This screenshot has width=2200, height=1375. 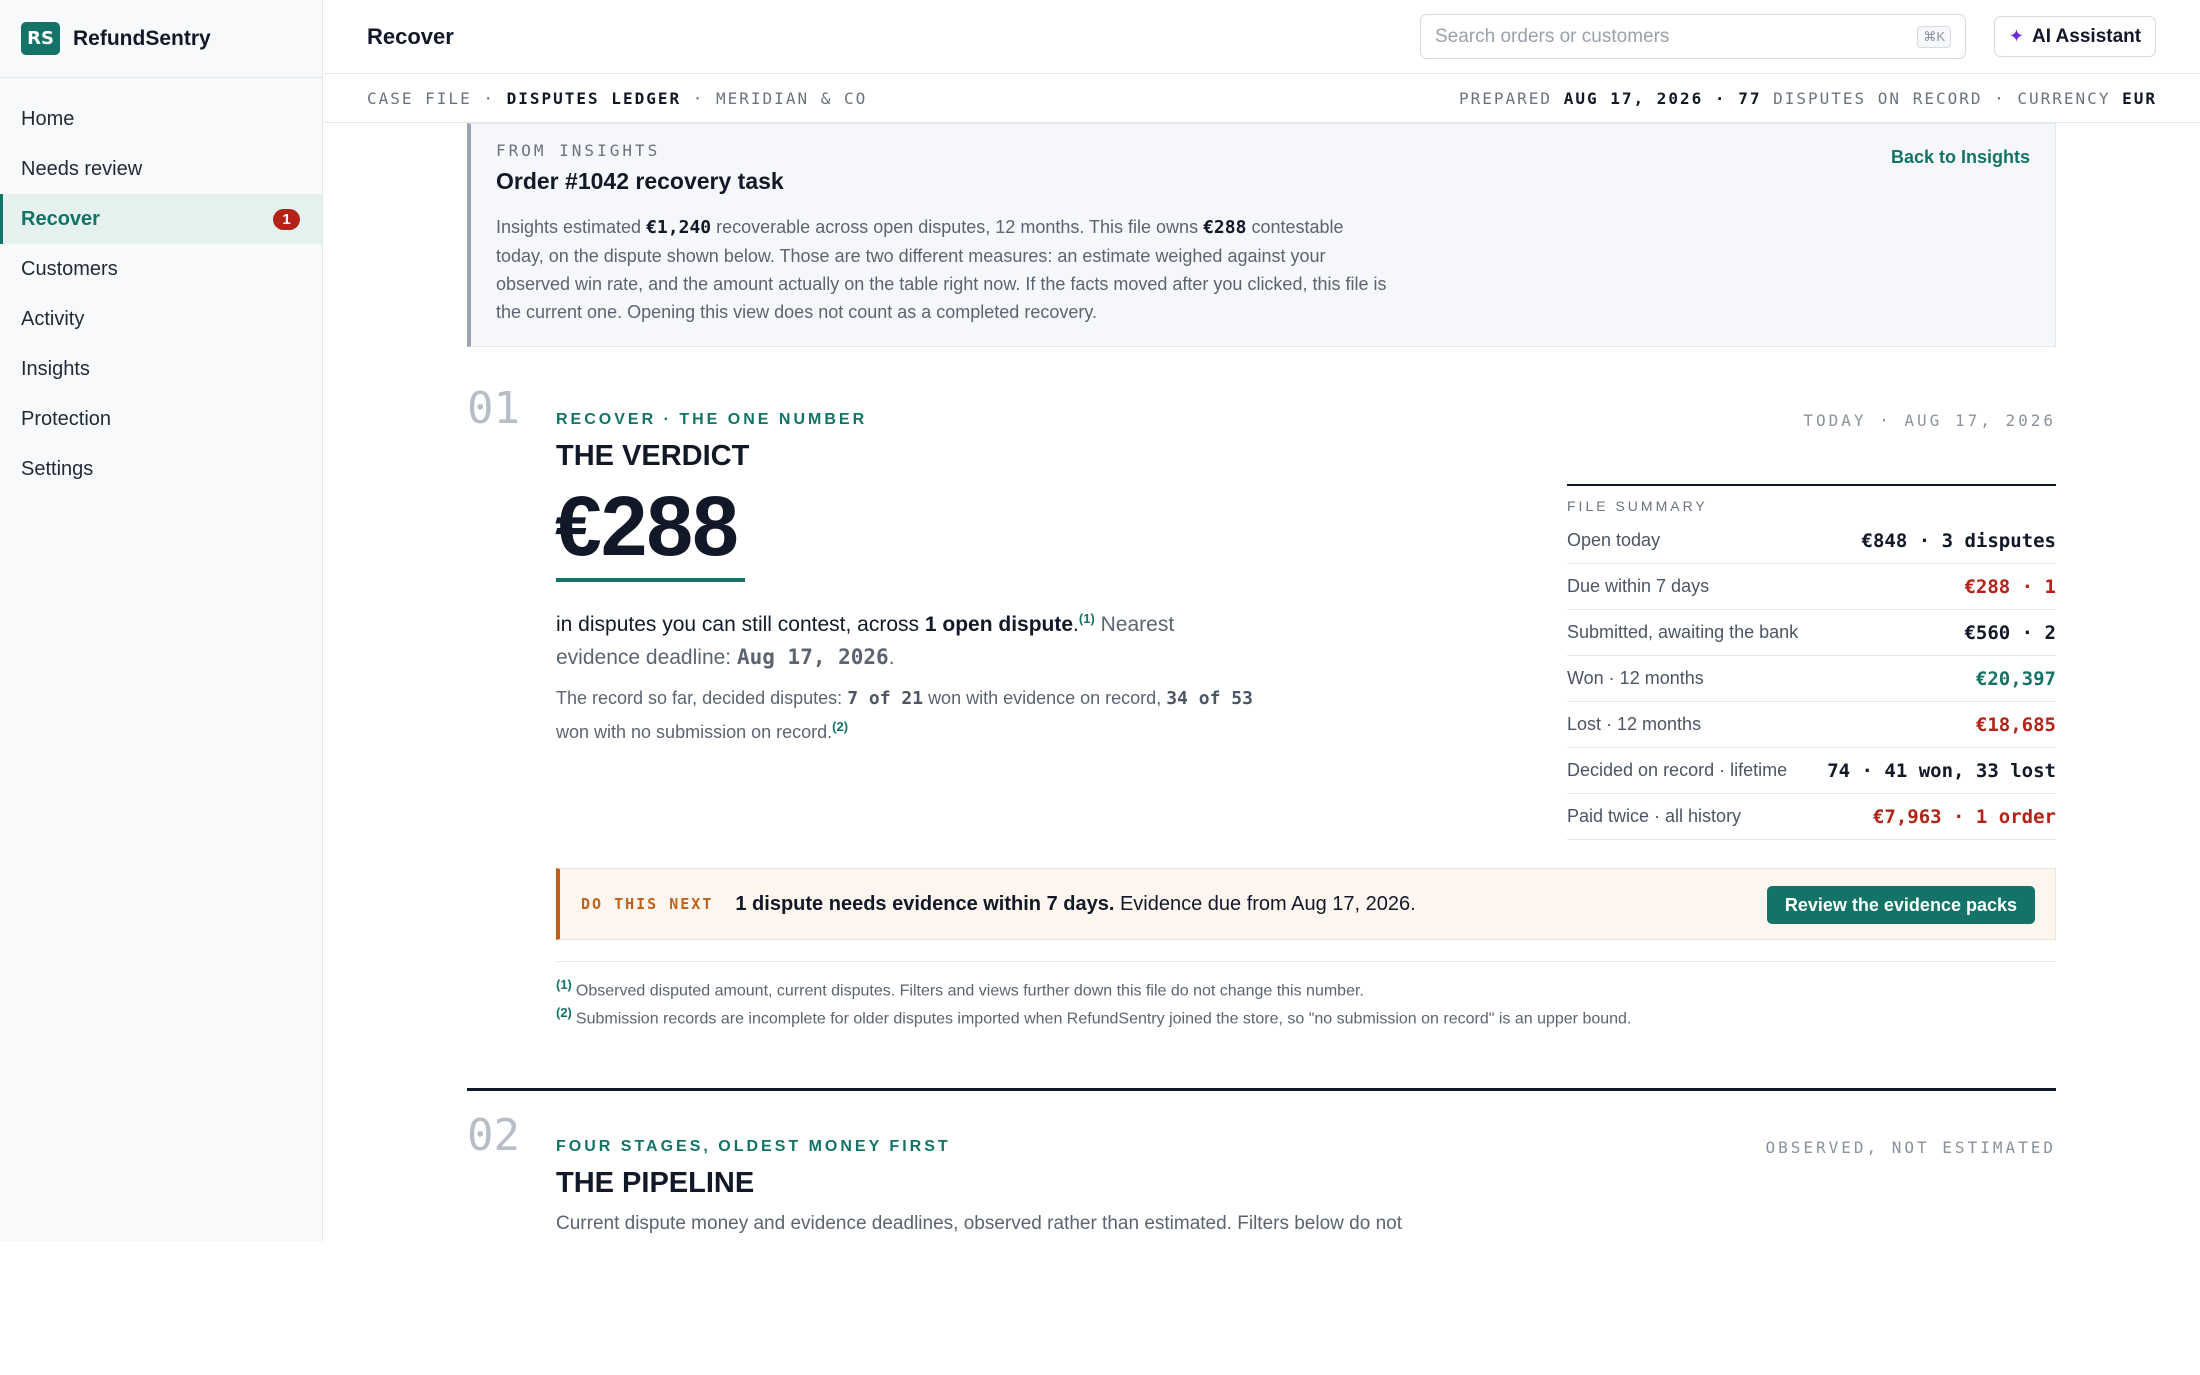 What do you see at coordinates (1942, 98) in the screenshot?
I see `disputes-label: DISPUTES ON RECORD · CURRENCY` at bounding box center [1942, 98].